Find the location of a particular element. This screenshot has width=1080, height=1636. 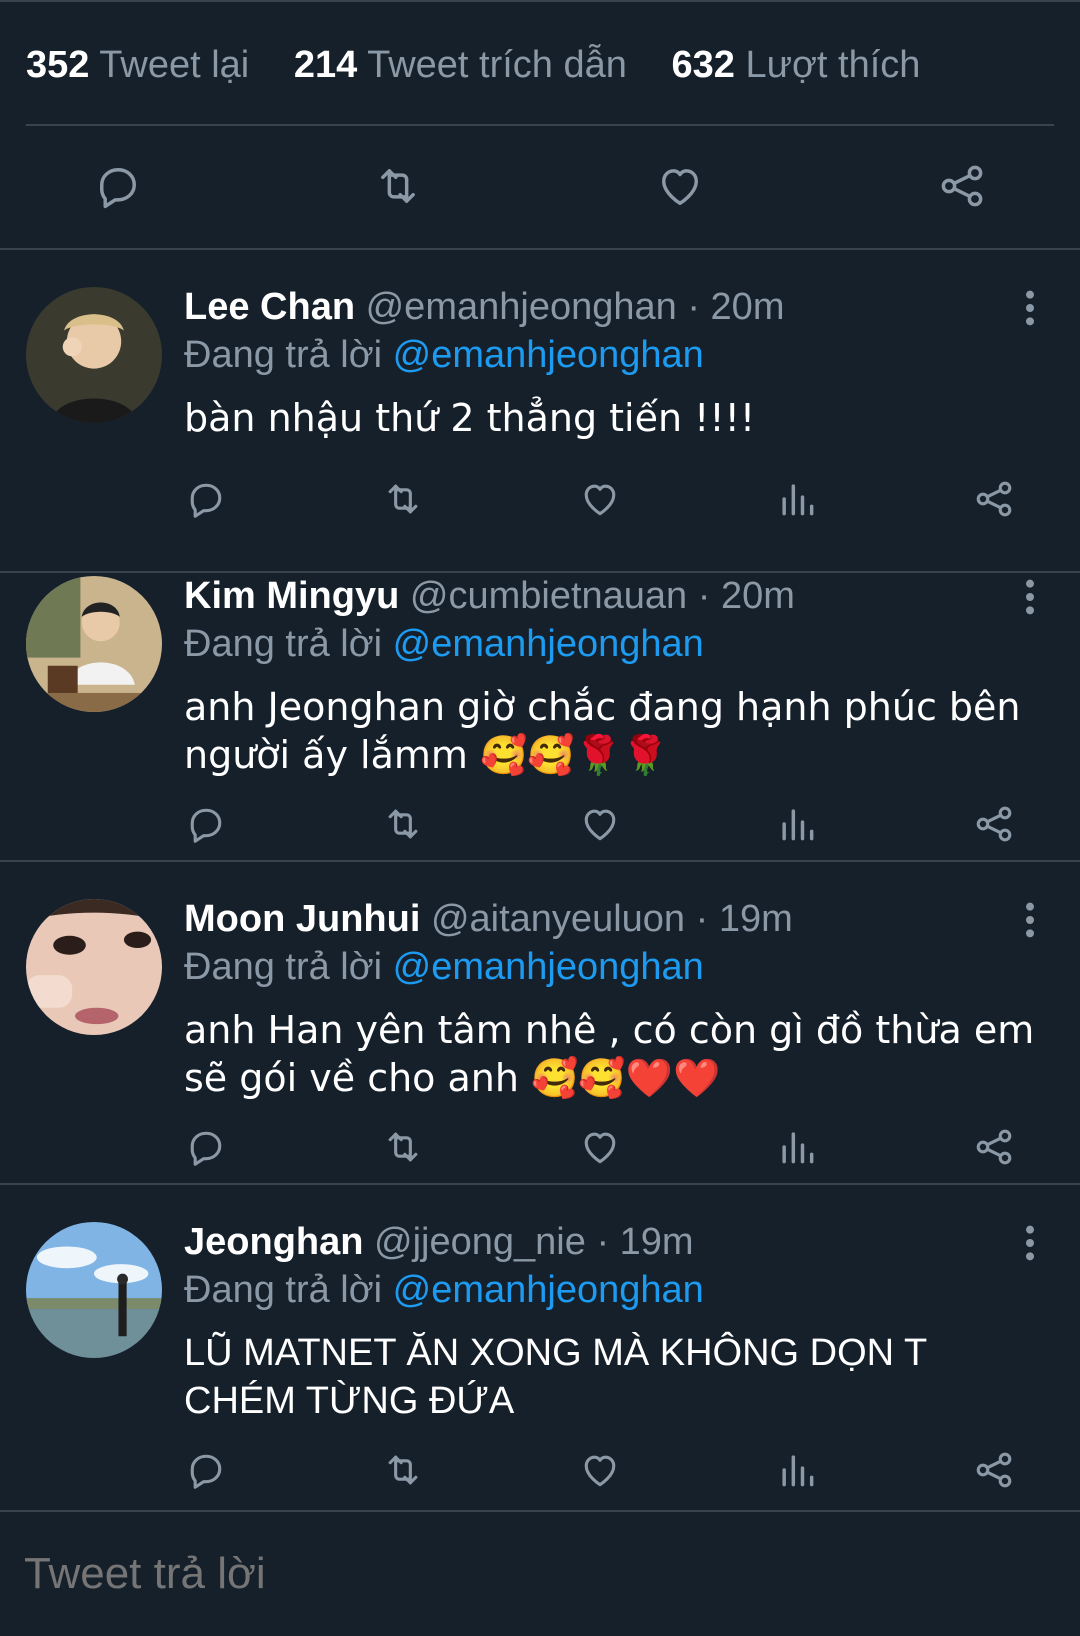

user-handle: @emanhjeonghan is located at coordinates (521, 307).